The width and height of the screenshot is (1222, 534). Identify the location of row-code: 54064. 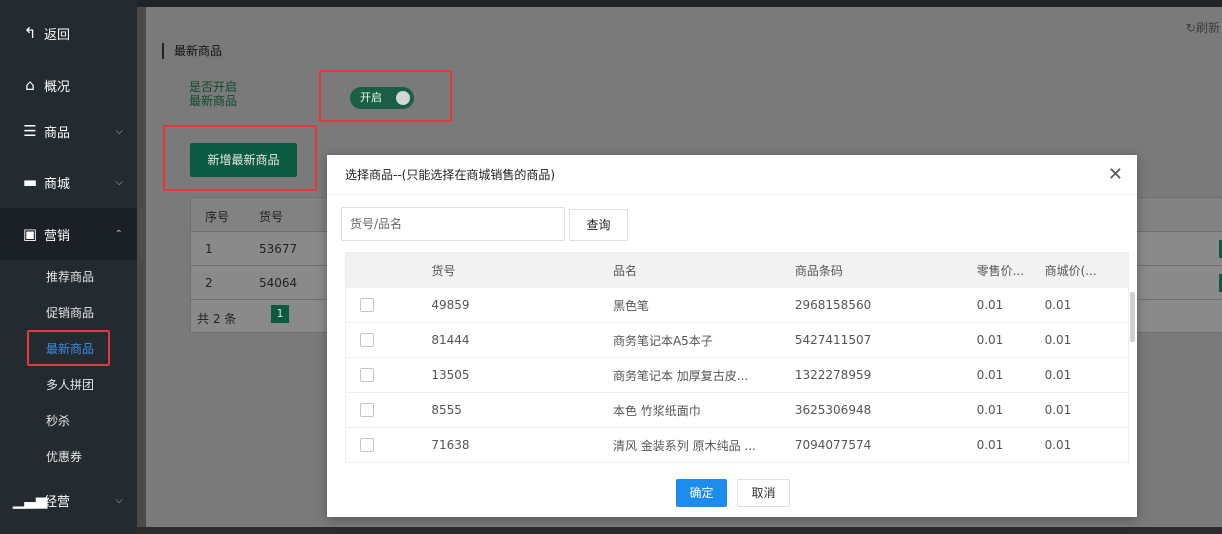
(278, 283).